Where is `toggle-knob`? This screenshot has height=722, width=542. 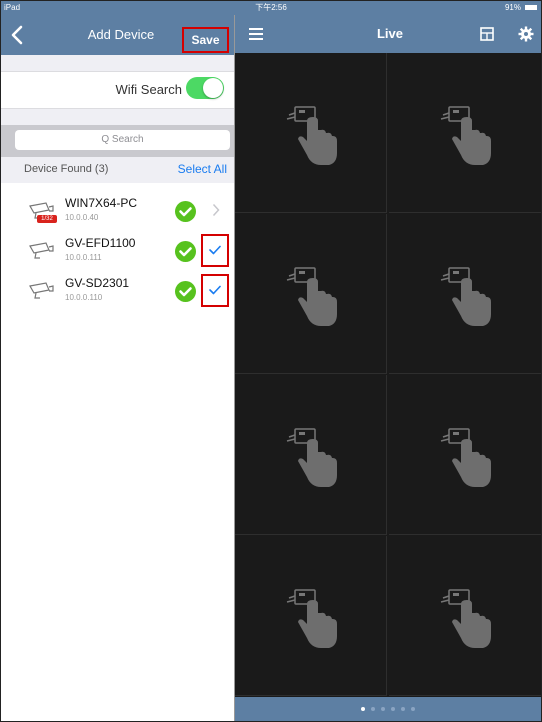 toggle-knob is located at coordinates (213, 88).